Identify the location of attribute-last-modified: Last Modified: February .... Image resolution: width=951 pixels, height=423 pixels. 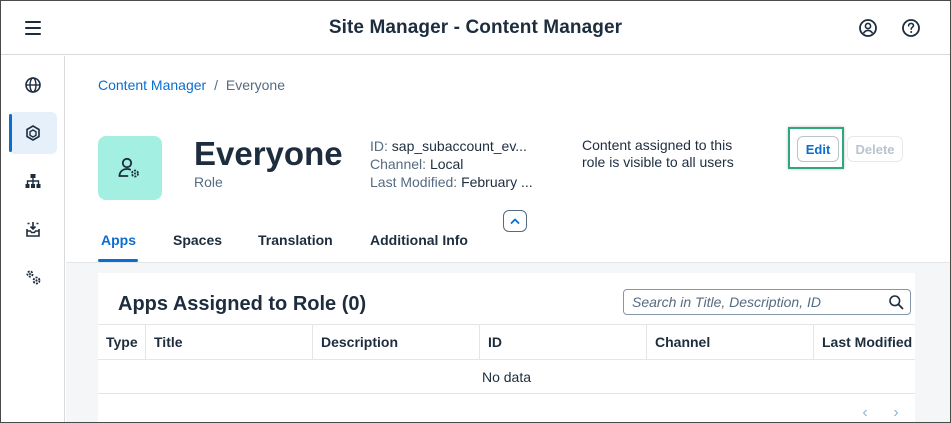
(451, 182).